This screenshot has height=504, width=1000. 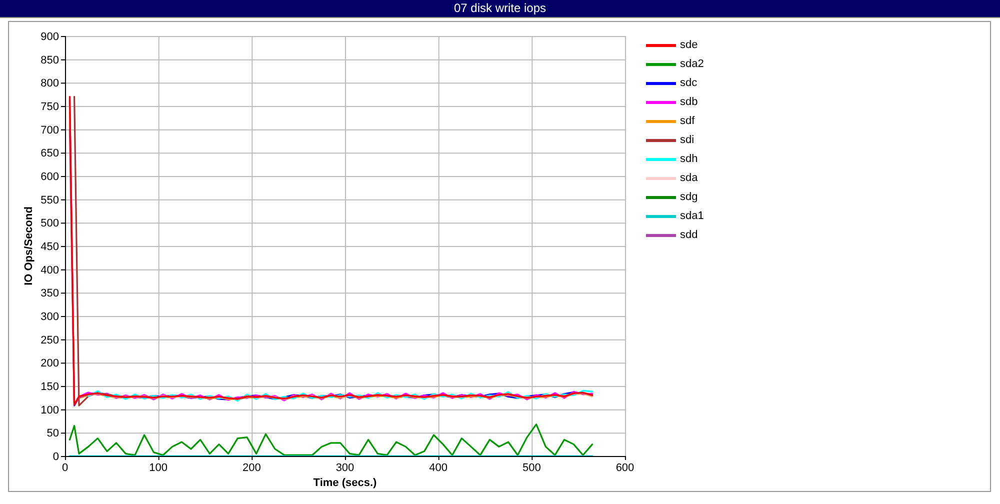 I want to click on legend-label: sda2, so click(x=692, y=64).